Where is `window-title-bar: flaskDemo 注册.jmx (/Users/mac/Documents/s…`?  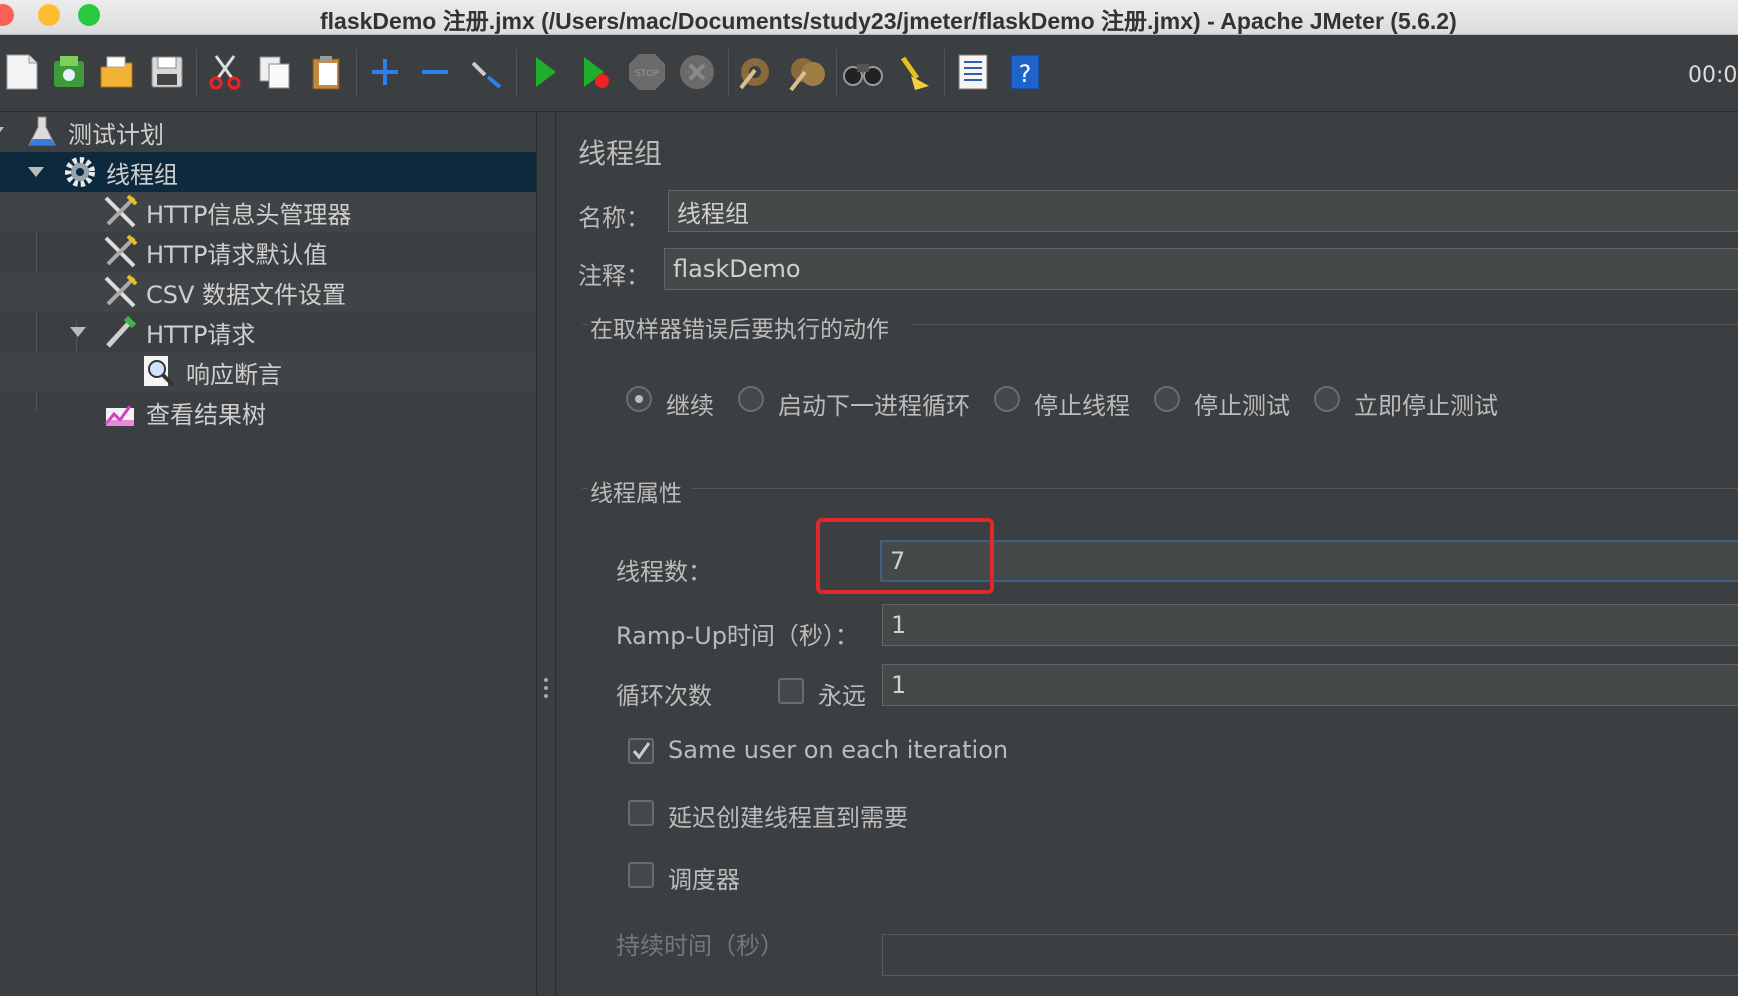
window-title-bar: flaskDemo 注册.jmx (/Users/mac/Documents/s… is located at coordinates (869, 17).